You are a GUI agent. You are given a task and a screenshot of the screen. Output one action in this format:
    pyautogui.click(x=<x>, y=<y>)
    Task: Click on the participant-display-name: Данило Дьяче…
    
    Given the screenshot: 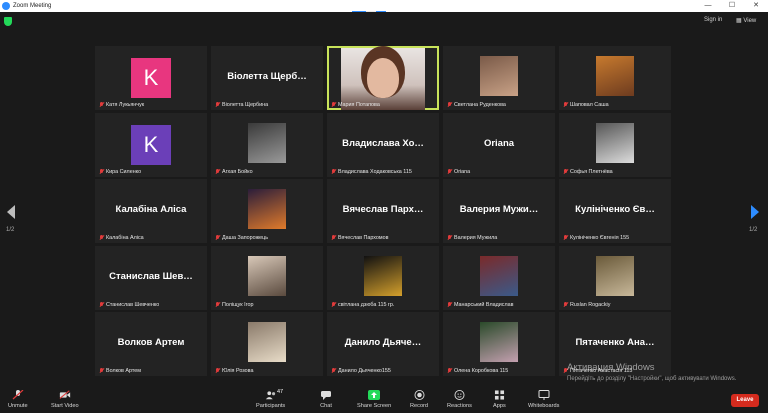 What is the action you would take?
    pyautogui.click(x=383, y=342)
    